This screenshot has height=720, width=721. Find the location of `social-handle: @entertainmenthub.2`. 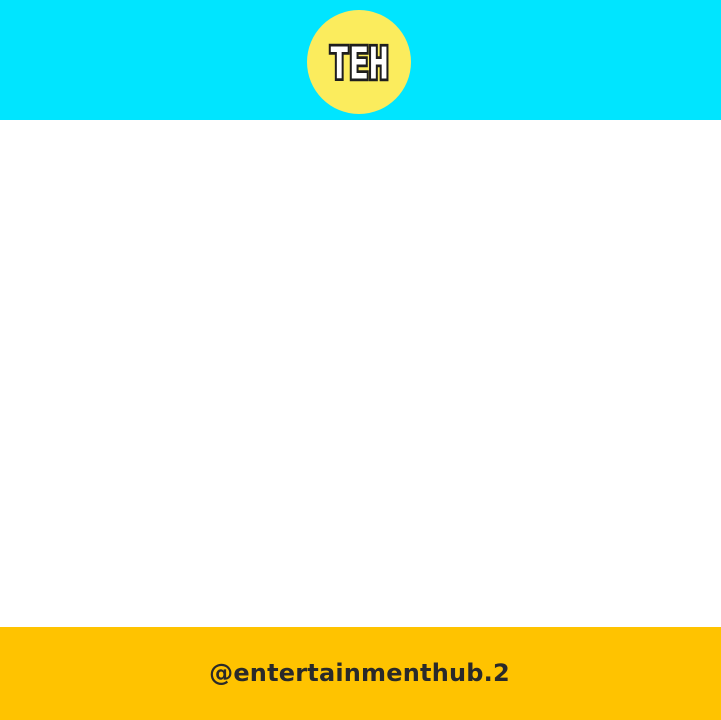

social-handle: @entertainmenthub.2 is located at coordinates (359, 672).